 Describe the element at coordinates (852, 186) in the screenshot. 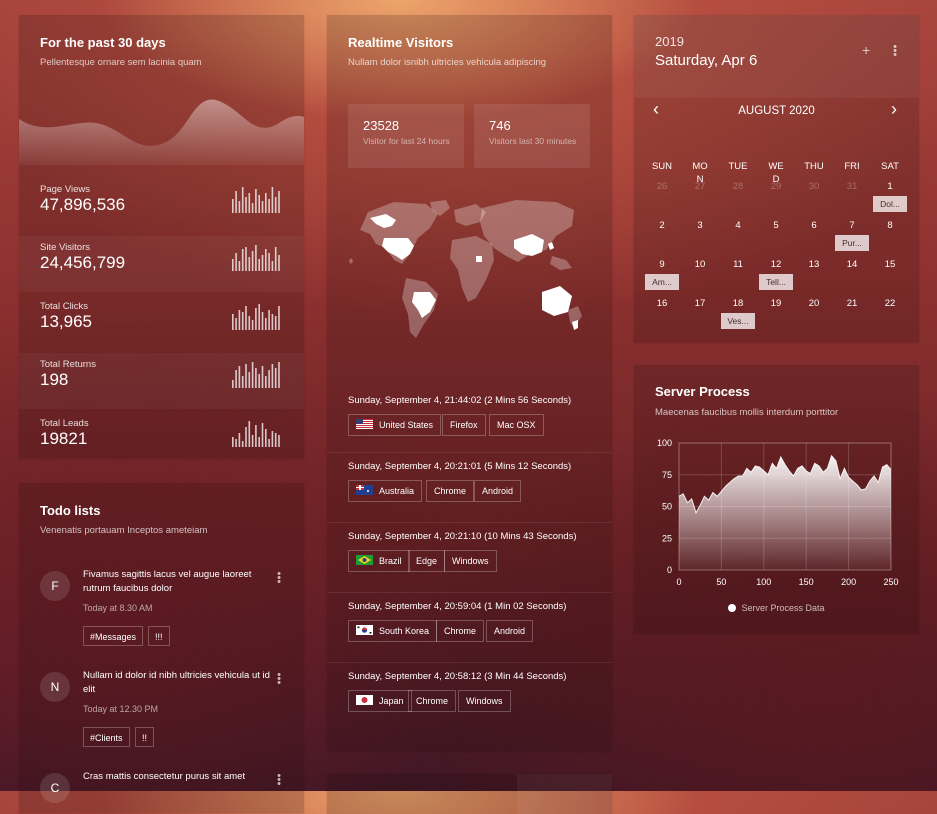

I see `calendar-day: 31` at that location.